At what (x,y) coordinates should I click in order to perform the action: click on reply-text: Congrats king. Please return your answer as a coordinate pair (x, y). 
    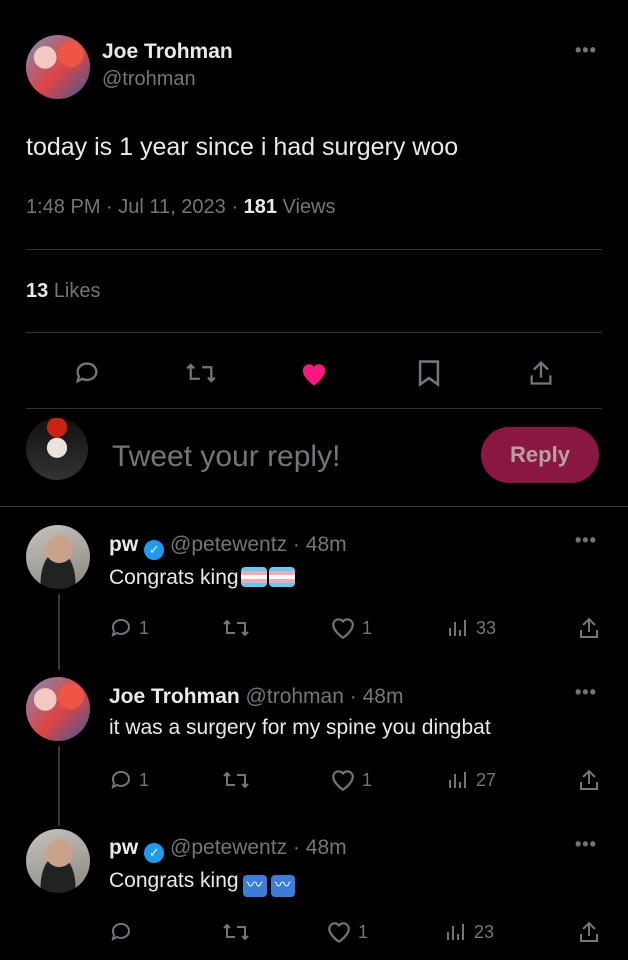
    Looking at the image, I should click on (202, 578).